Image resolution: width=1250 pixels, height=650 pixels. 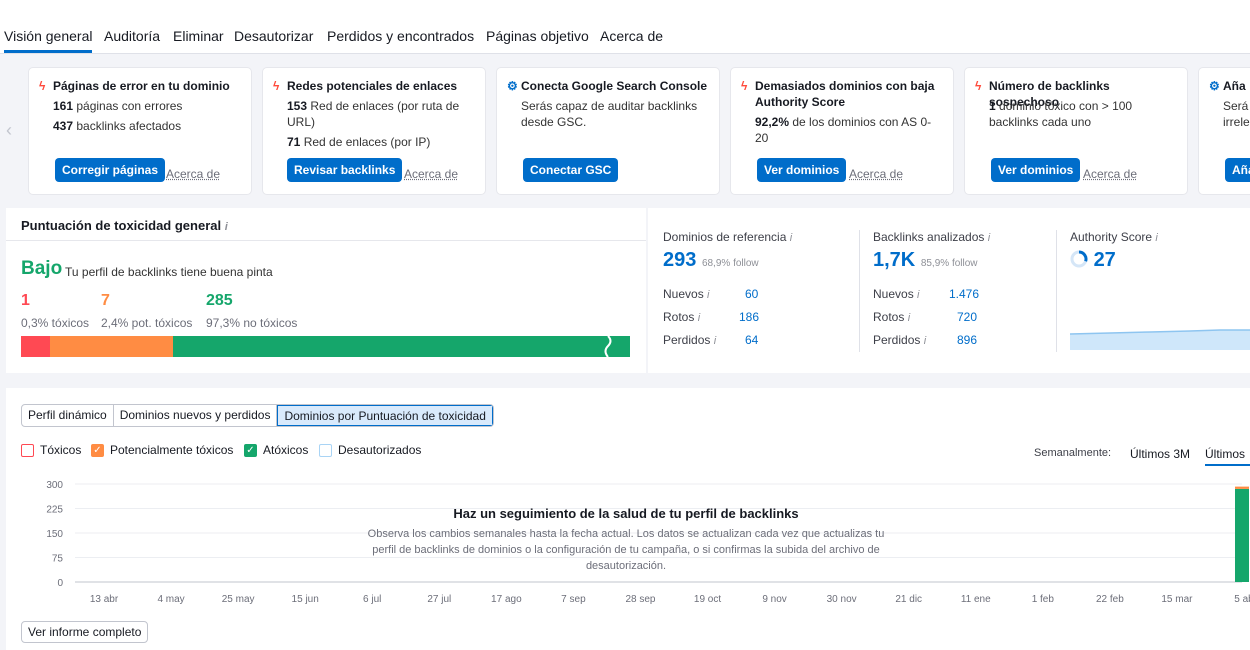 What do you see at coordinates (401, 346) in the screenshot?
I see `non-toxic-segment` at bounding box center [401, 346].